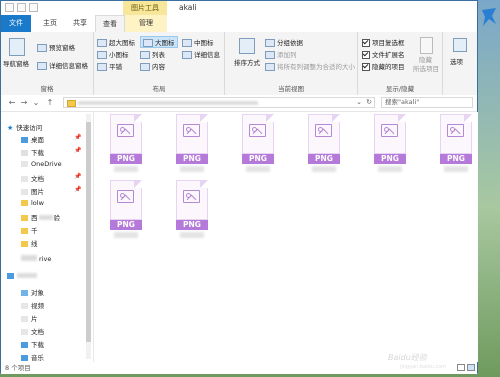  Describe the element at coordinates (456, 61) in the screenshot. I see `options-button: 选项` at that location.